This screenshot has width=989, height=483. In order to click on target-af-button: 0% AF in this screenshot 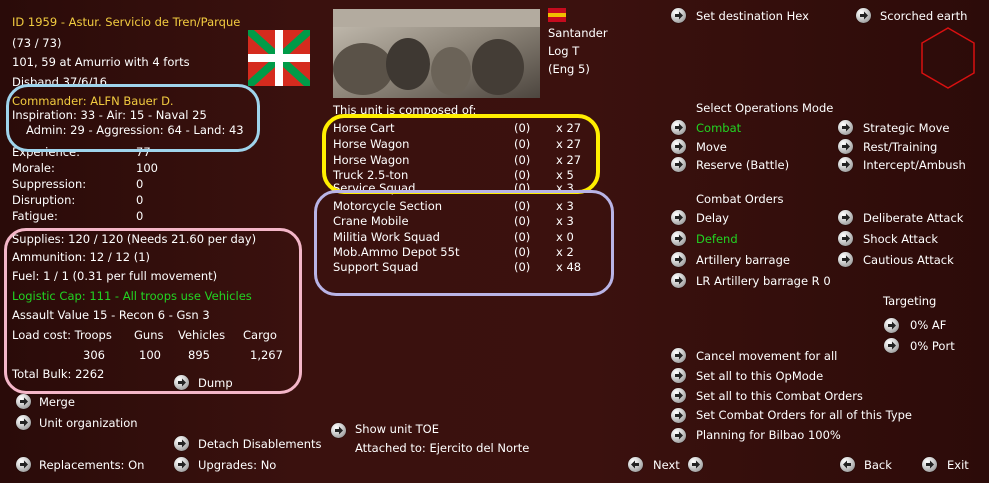, I will do `click(928, 325)`.